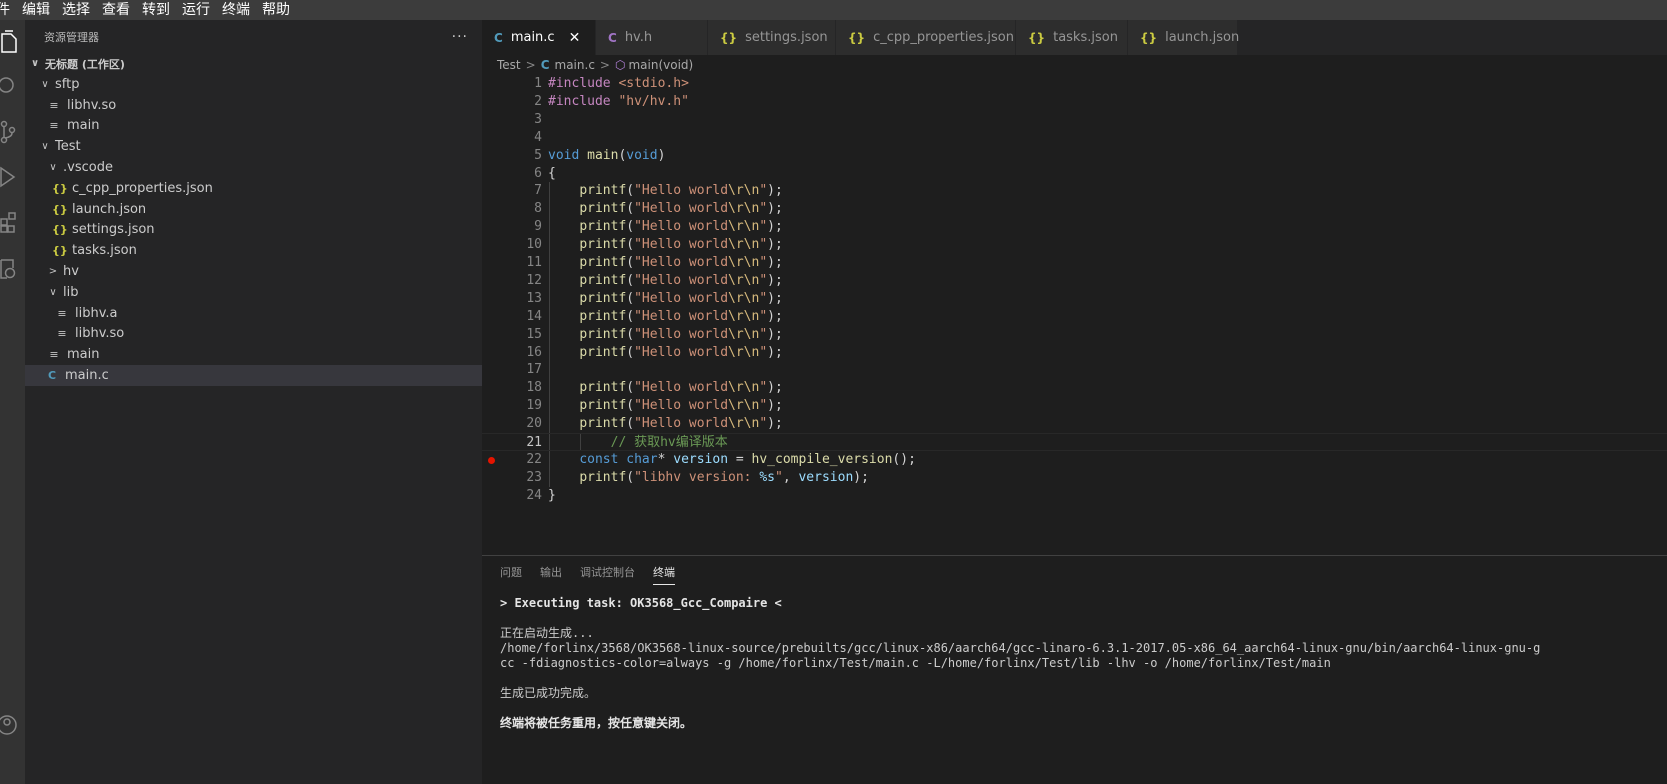 This screenshot has height=784, width=1667. What do you see at coordinates (772, 37) in the screenshot?
I see `tab-settings-json: {} settings.json` at bounding box center [772, 37].